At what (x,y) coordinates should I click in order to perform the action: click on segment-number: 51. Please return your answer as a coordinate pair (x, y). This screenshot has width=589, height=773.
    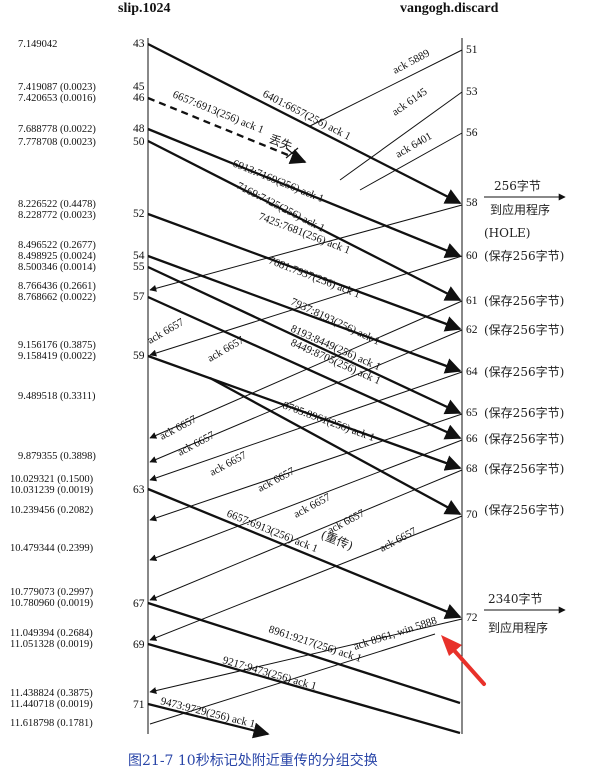
    Looking at the image, I should click on (472, 50).